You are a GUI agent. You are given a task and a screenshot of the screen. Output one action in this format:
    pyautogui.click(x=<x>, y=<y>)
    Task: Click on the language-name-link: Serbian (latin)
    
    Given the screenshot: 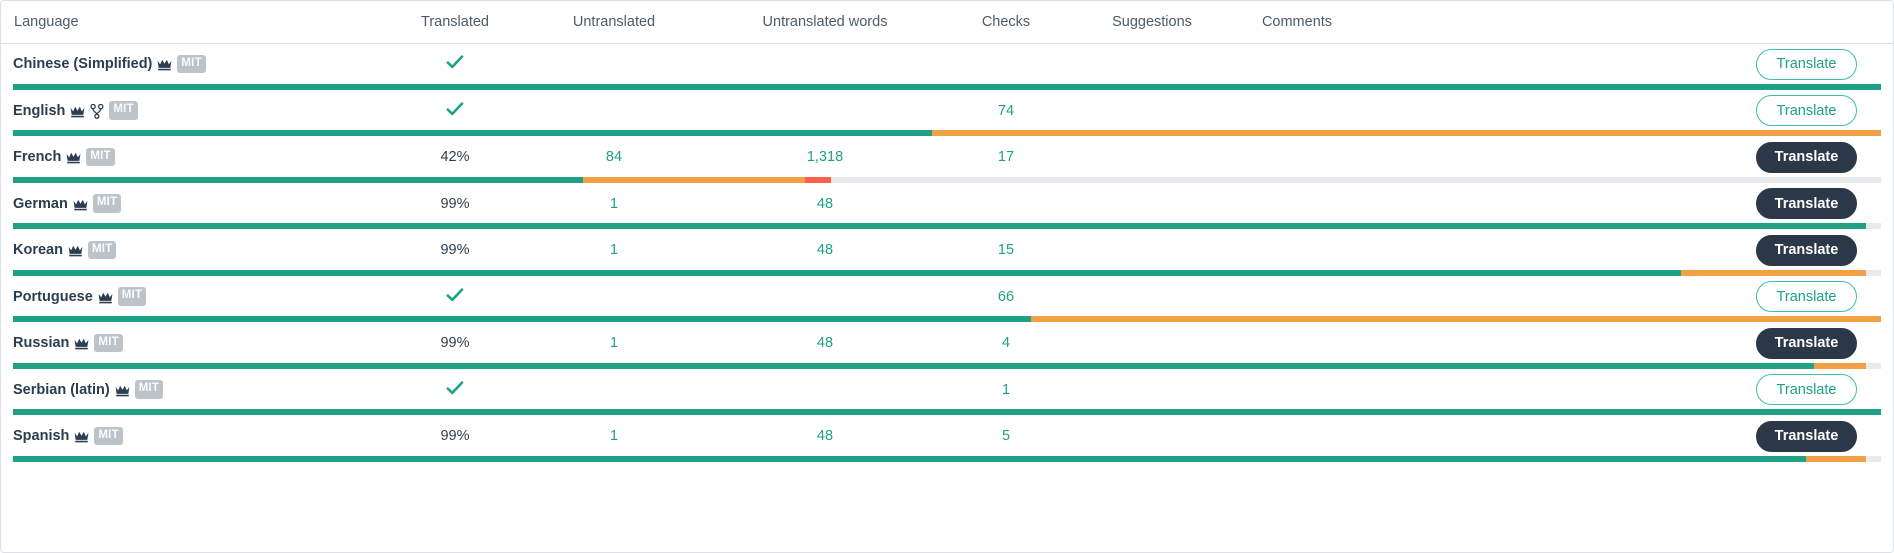 What is the action you would take?
    pyautogui.click(x=61, y=390)
    